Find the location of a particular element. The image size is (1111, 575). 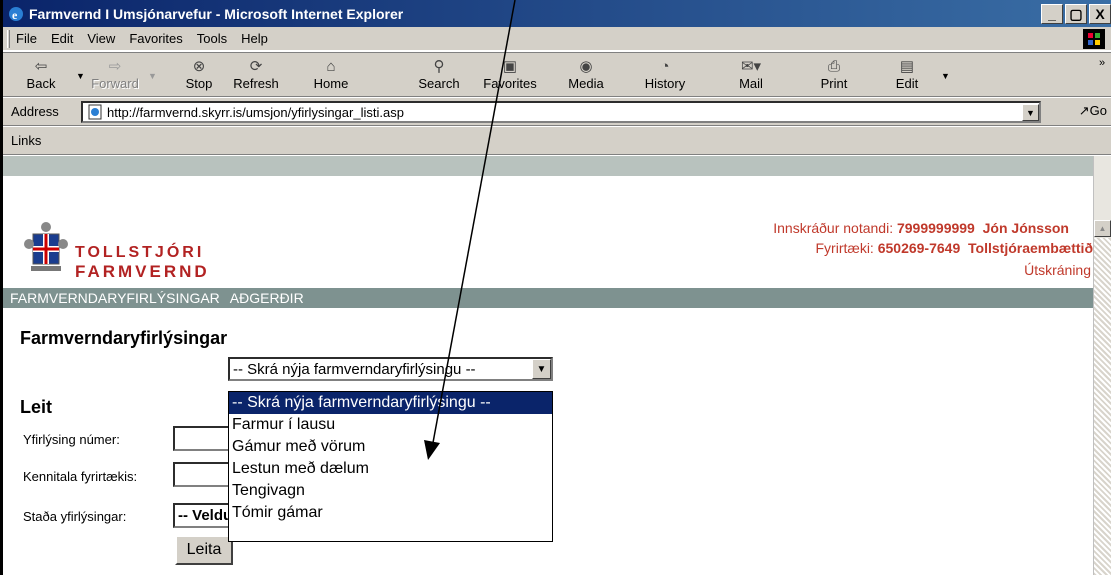

back-dropdown-arrow-icon: ▼ is located at coordinates (80, 76).